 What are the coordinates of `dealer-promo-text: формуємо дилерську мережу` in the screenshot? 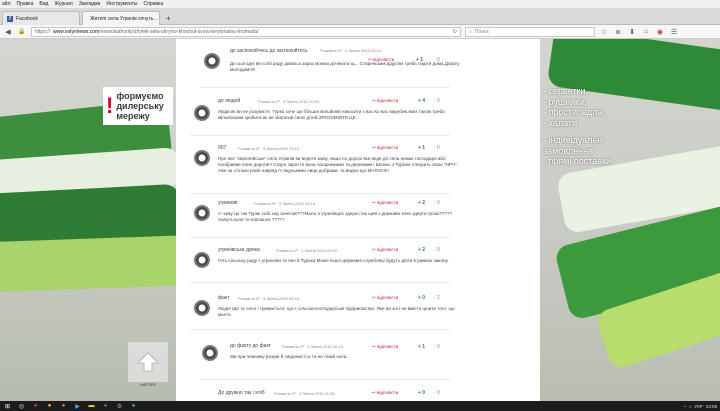 It's located at (139, 106).